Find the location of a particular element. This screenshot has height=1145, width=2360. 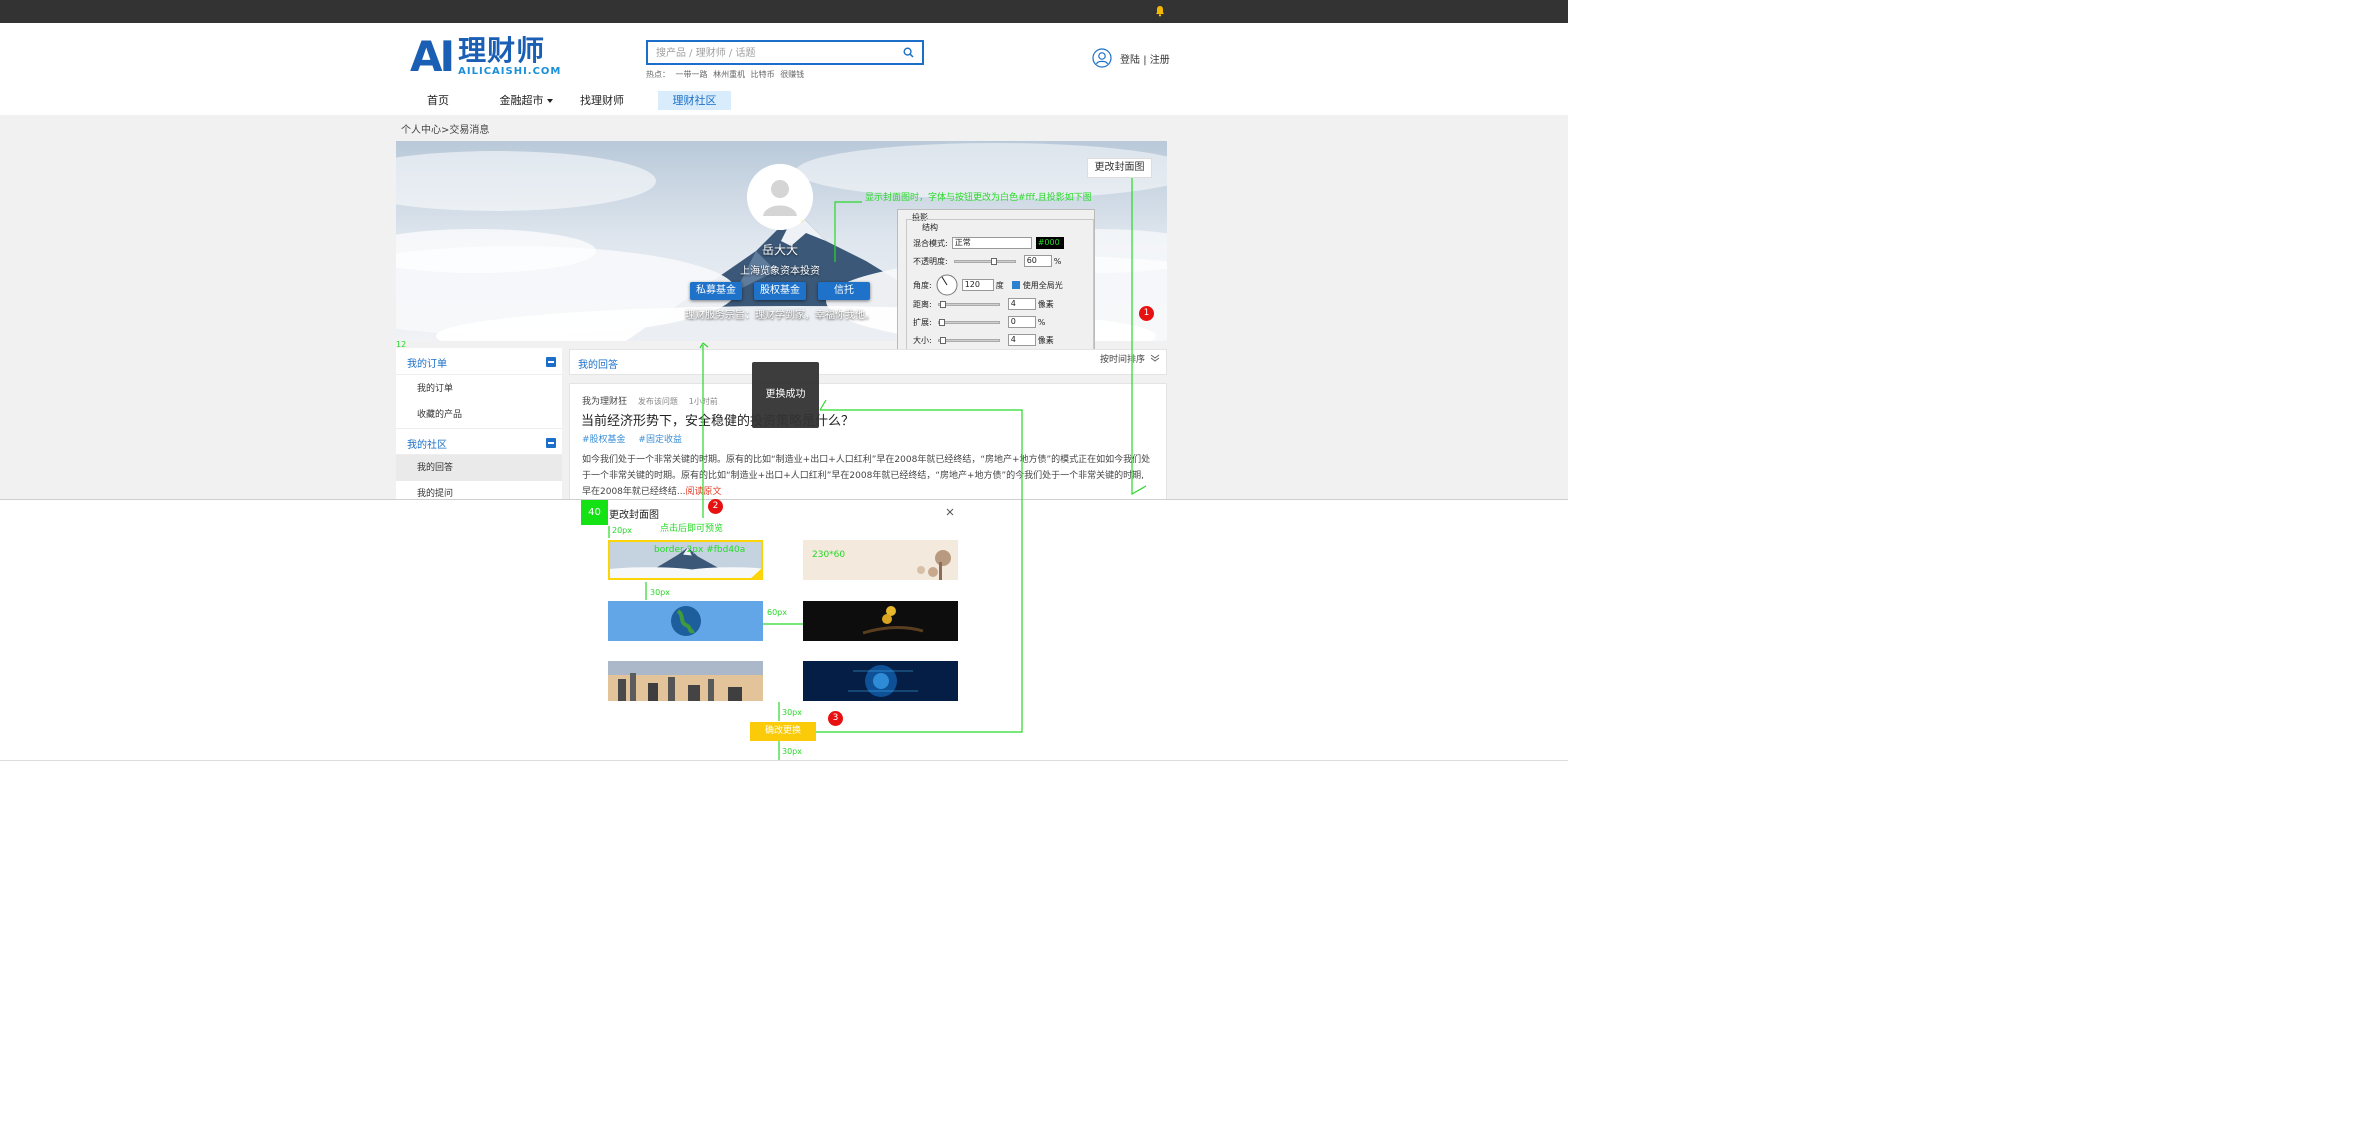

hot-item: 比特币 is located at coordinates (763, 74).